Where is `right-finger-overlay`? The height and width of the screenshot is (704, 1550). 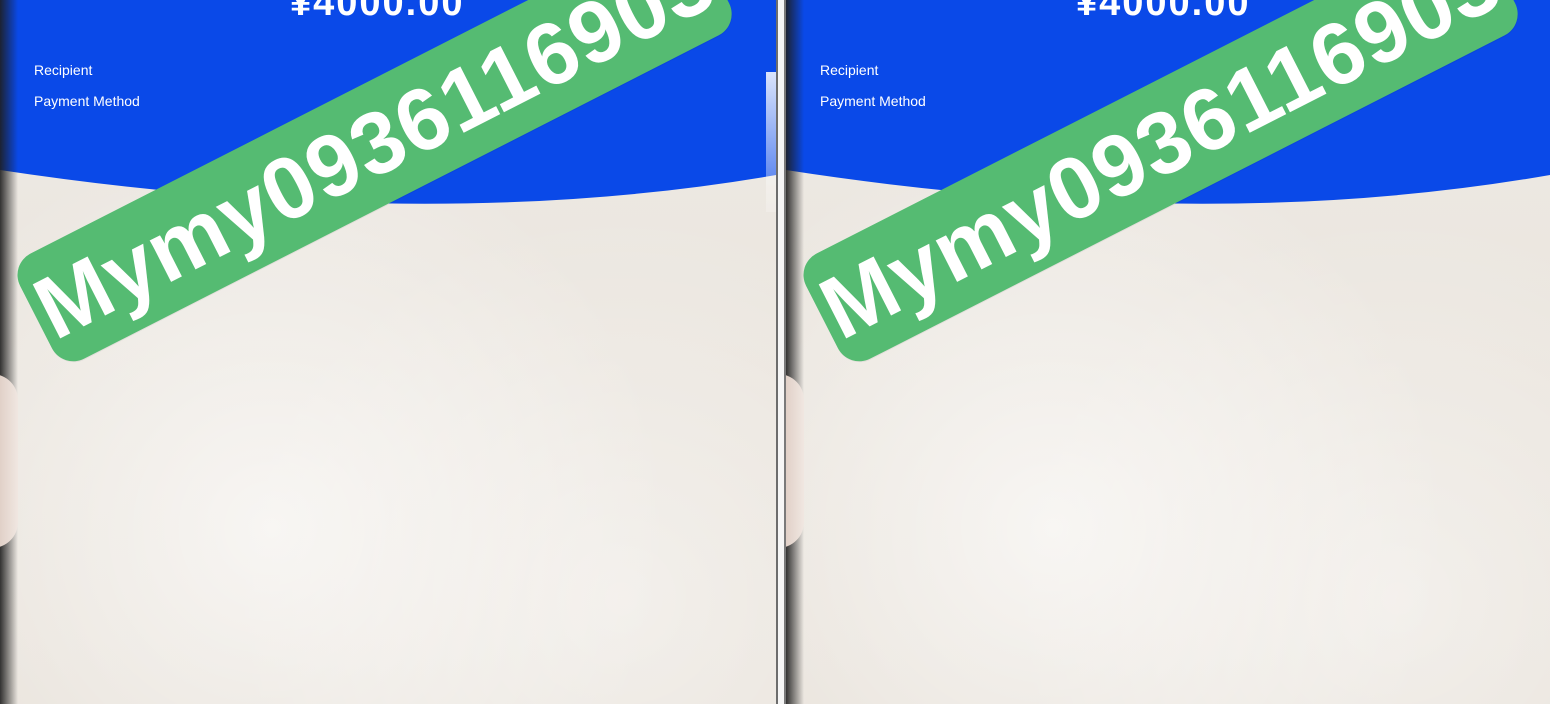 right-finger-overlay is located at coordinates (795, 461).